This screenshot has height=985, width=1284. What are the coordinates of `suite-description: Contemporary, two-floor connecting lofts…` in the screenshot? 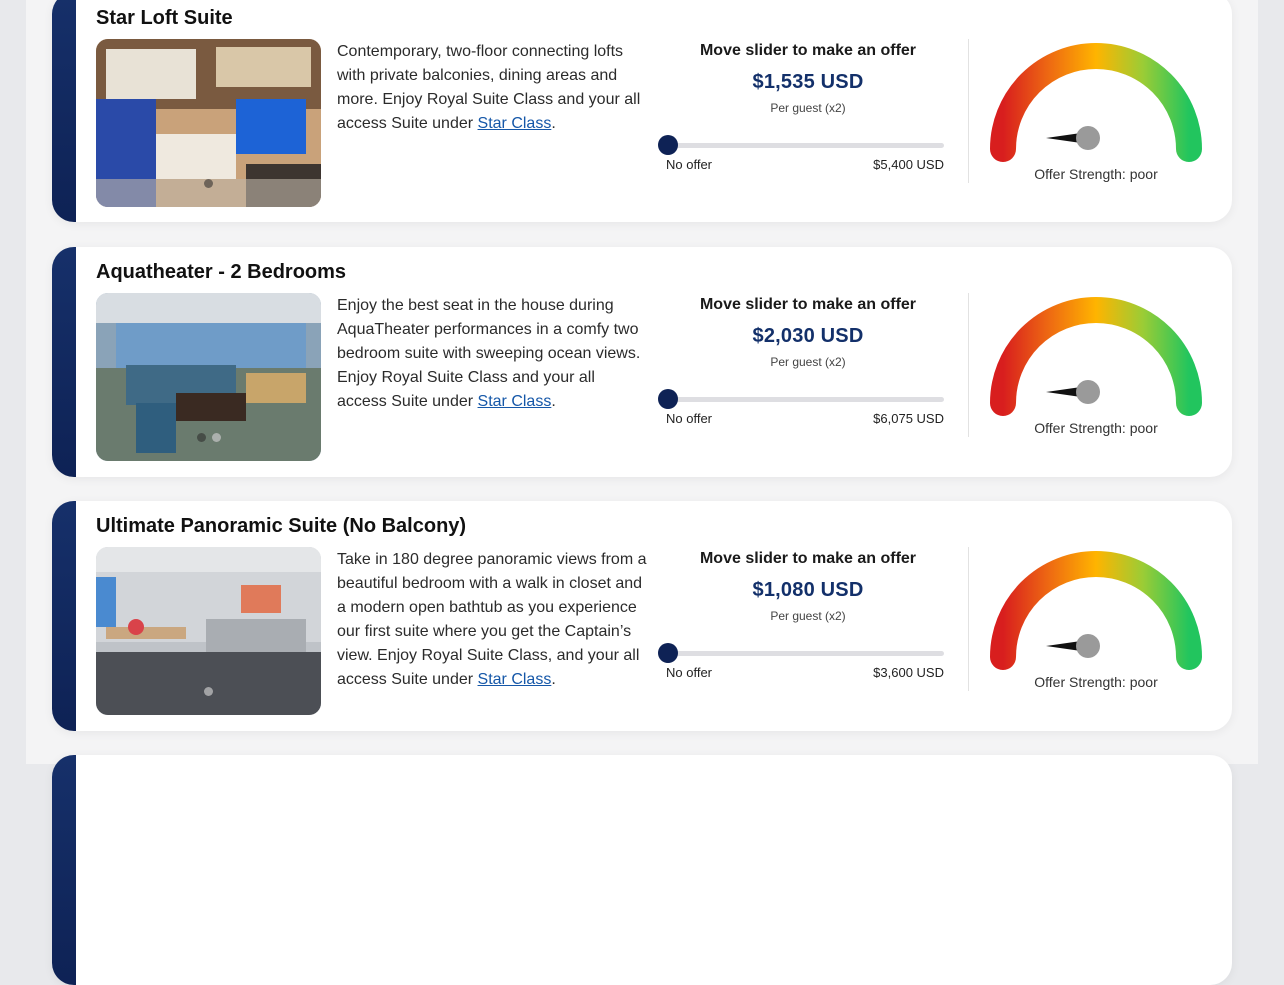 It's located at (493, 88).